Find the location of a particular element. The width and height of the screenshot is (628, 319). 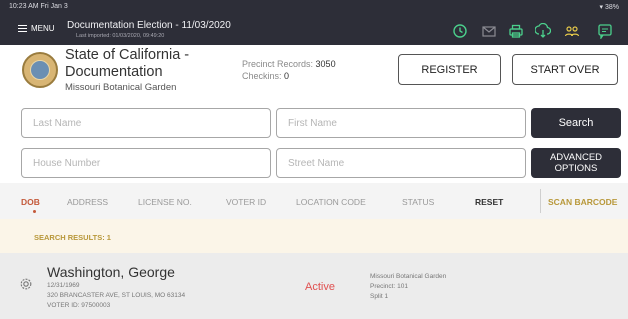

status-time: 10:23 AM Fri Jan 3 is located at coordinates (38, 6).